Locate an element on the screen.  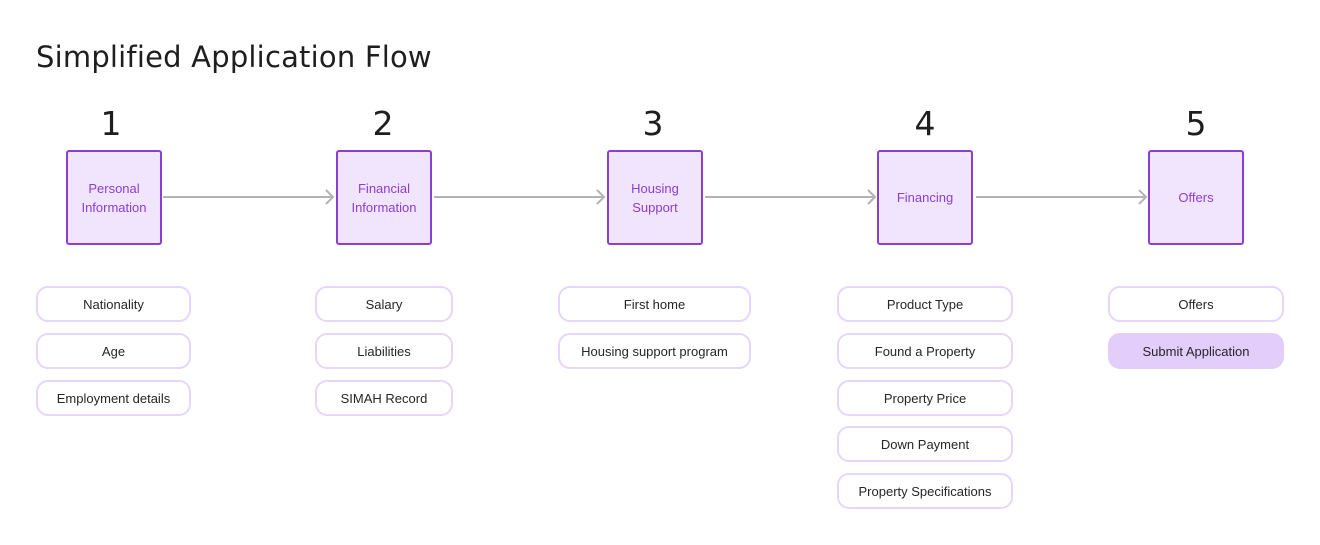
field-housing-support-program: Housing support program is located at coordinates (654, 351).